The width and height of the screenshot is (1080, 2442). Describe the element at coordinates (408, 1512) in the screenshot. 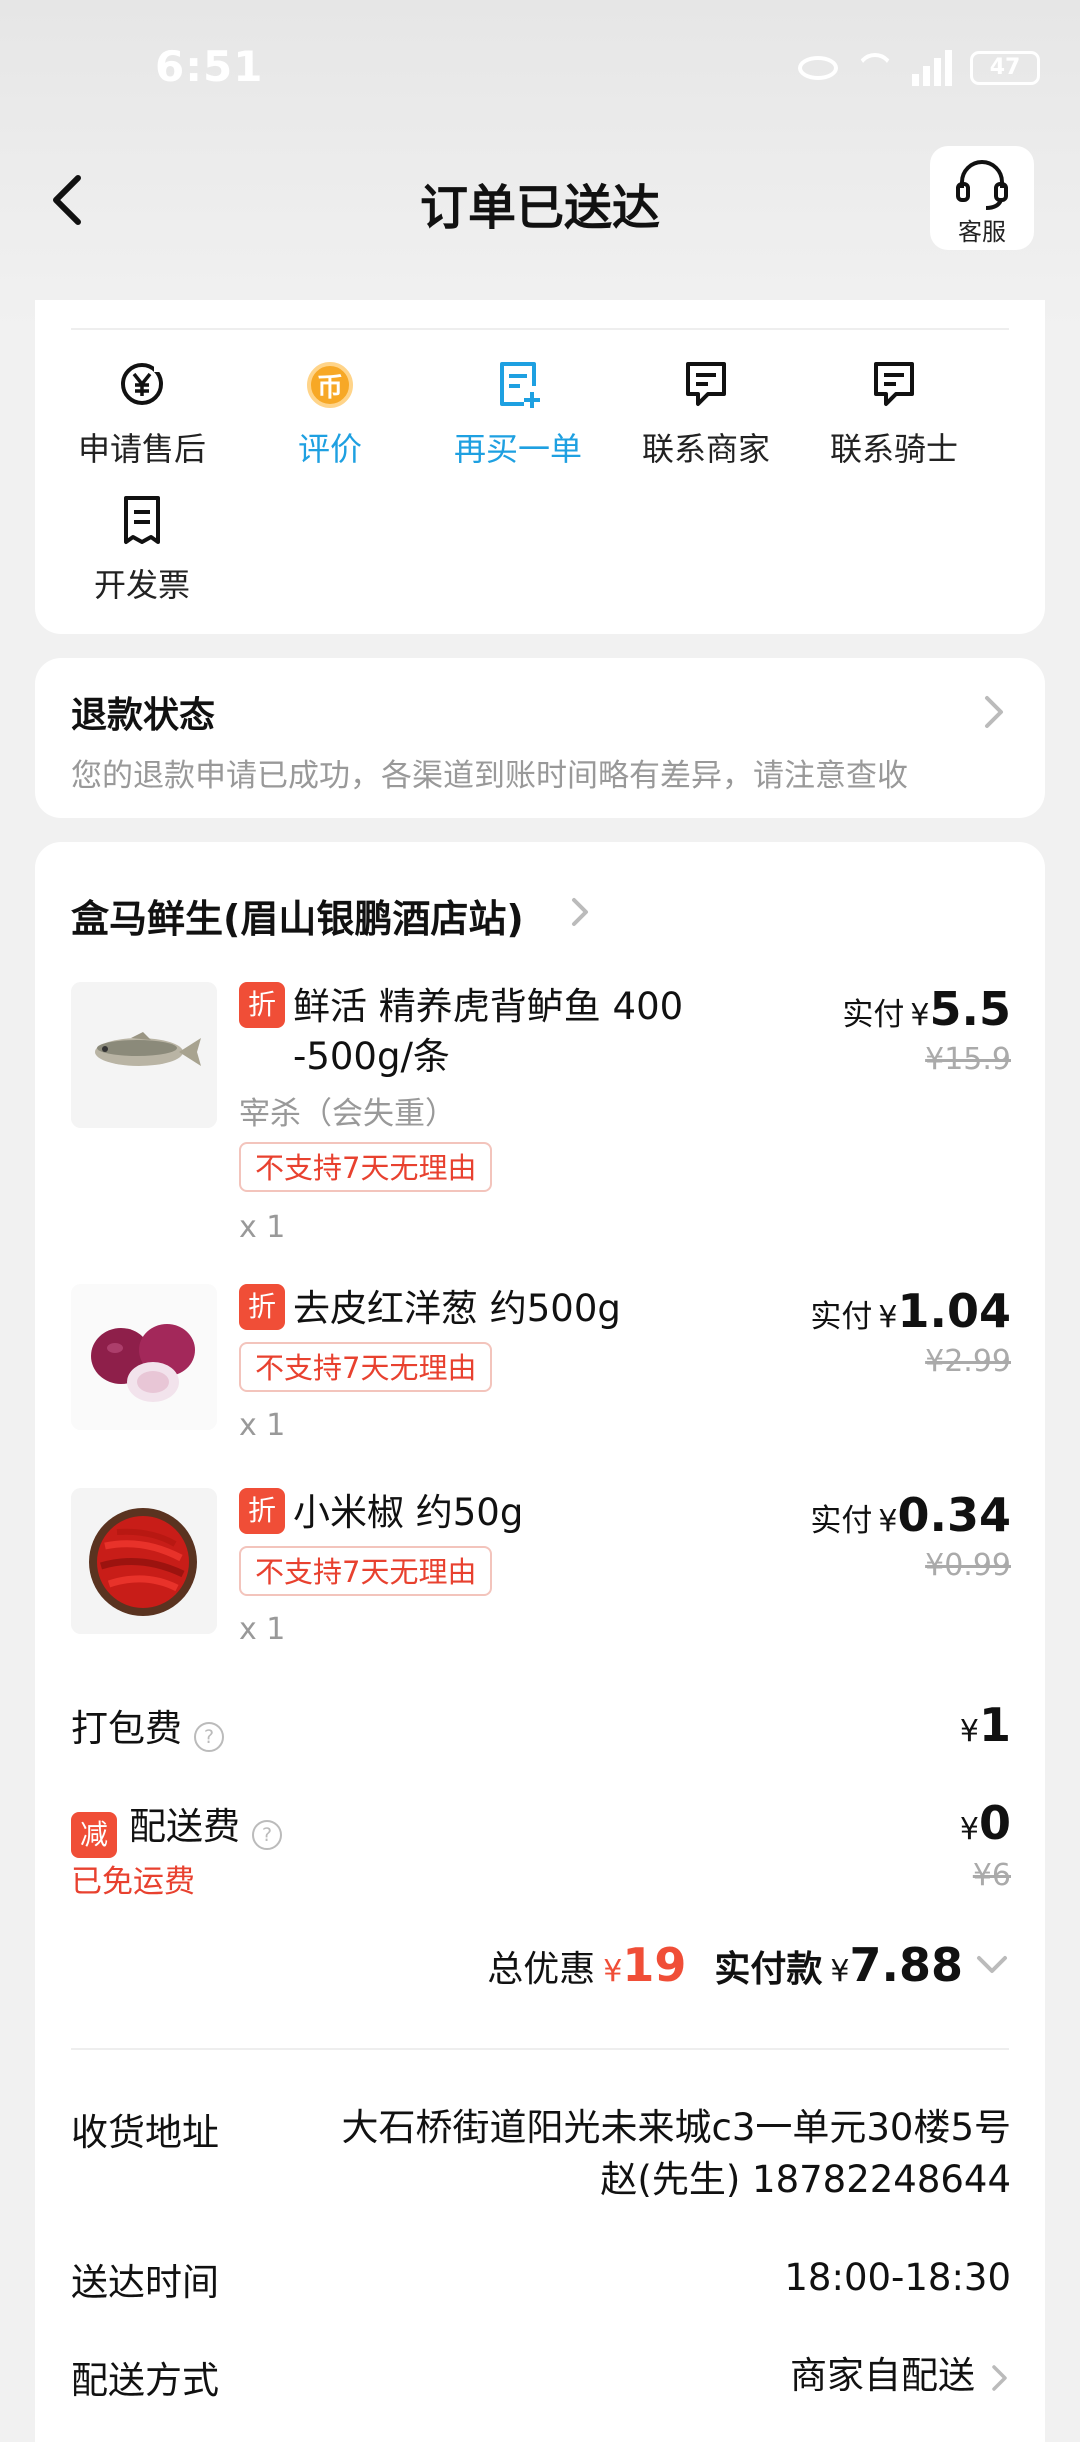

I see `item-name-line1: 小米椒 约50g` at that location.